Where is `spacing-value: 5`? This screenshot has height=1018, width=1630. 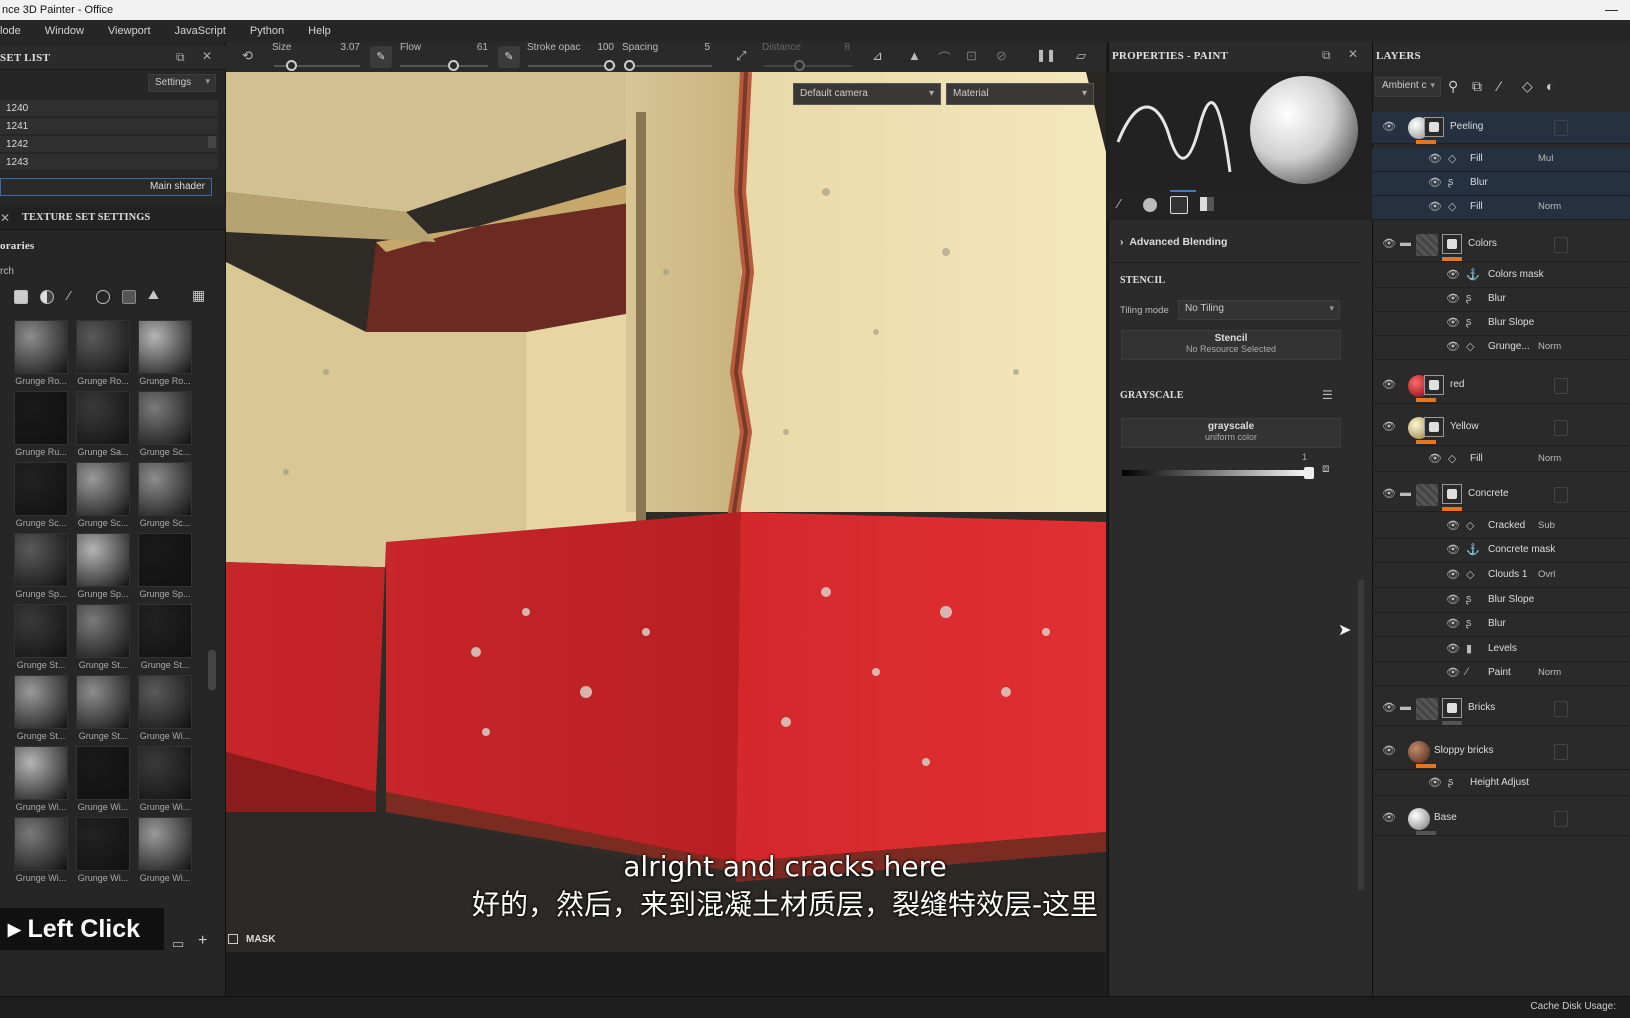
spacing-value: 5 is located at coordinates (698, 47).